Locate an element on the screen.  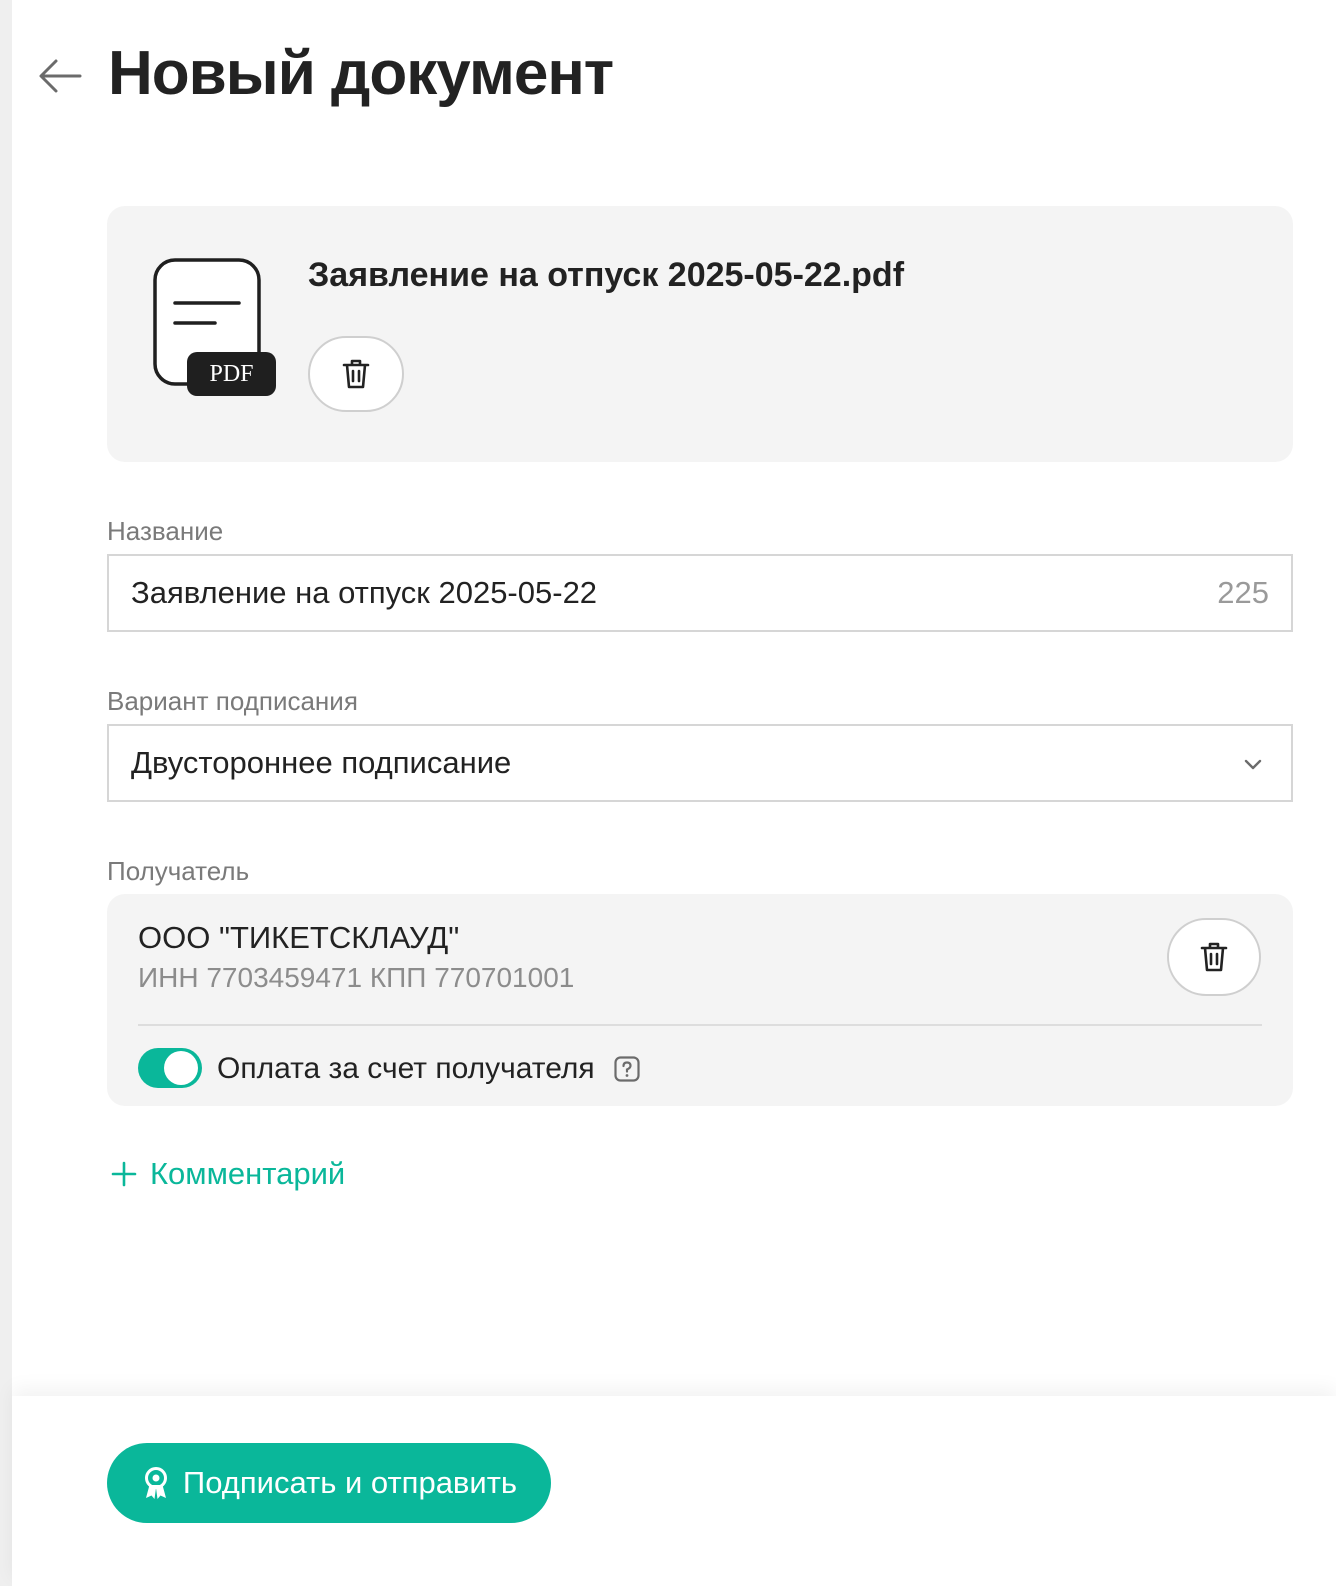
sign-and-send-button: Подписать и отправить is located at coordinates (329, 1483).